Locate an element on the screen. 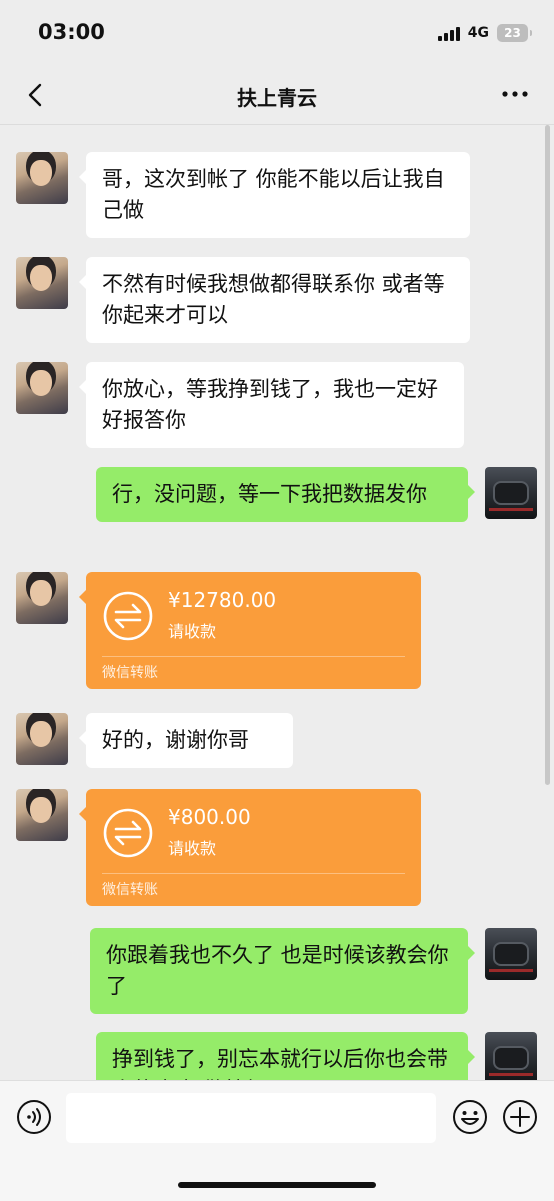 The image size is (554, 1201). message-text: 不然有时候我想做都得联系你 或者等你起来才可以 is located at coordinates (273, 299).